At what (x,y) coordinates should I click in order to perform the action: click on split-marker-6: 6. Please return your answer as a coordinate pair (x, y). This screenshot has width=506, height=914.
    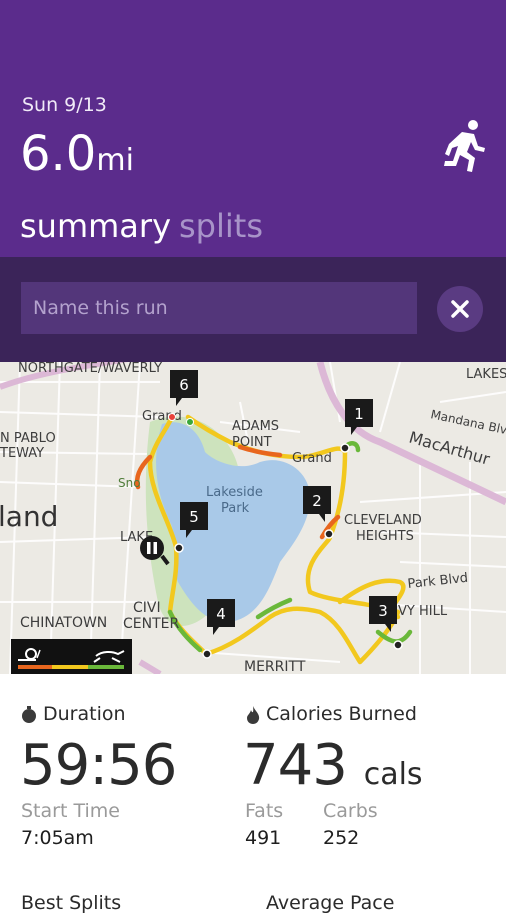
    Looking at the image, I should click on (184, 388).